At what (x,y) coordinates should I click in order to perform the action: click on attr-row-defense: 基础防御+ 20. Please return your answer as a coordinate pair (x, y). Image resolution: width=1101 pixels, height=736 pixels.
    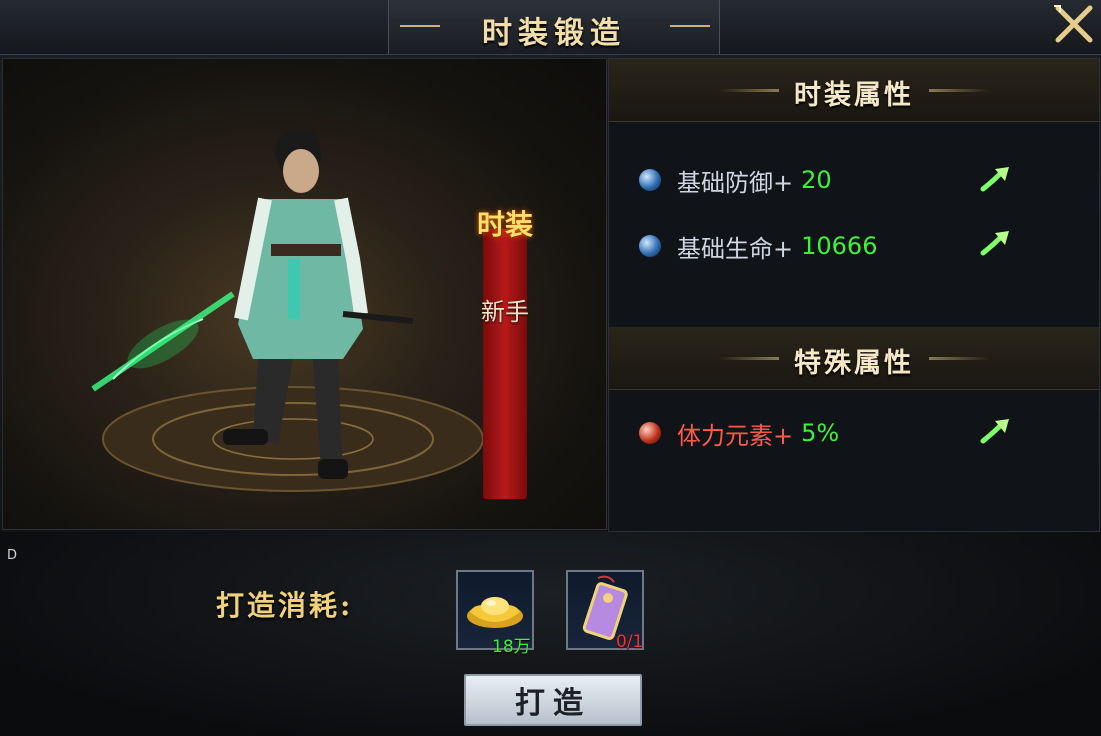
    Looking at the image, I should click on (735, 180).